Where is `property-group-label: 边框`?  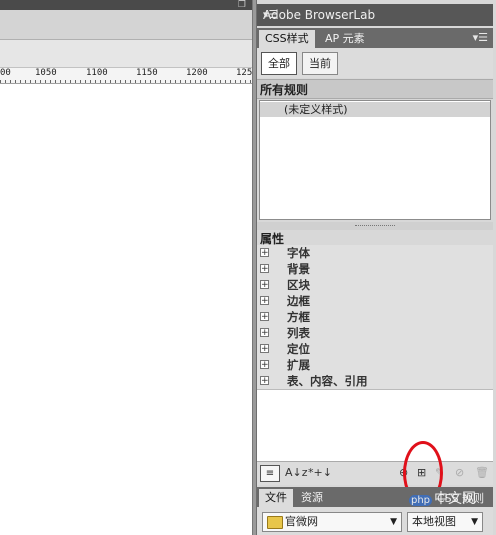
property-group-label: 边框 is located at coordinates (298, 301).